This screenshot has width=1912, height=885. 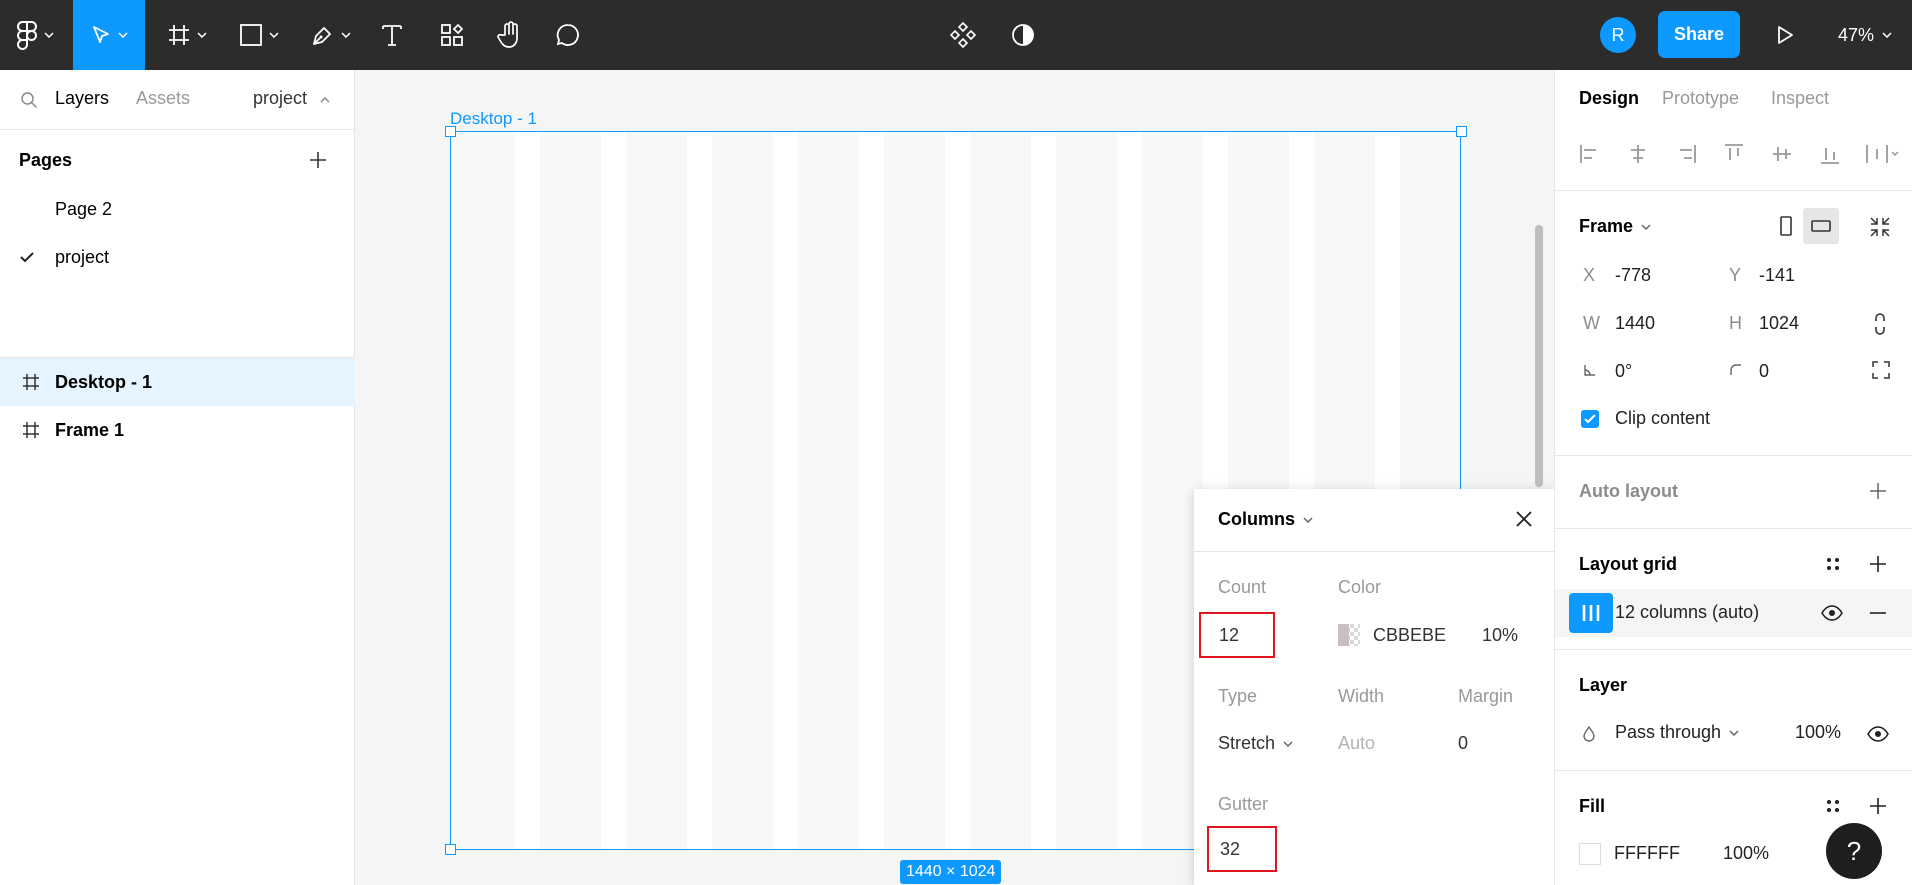 I want to click on theme-toggle-button, so click(x=1023, y=35).